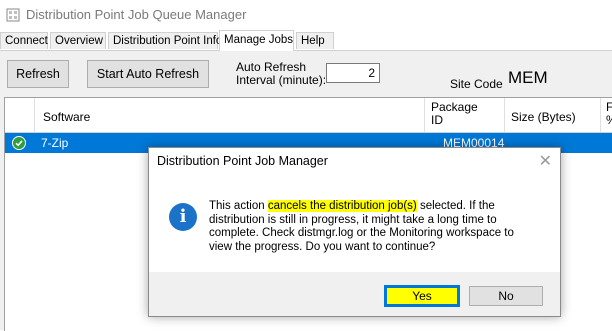 The width and height of the screenshot is (612, 331). Describe the element at coordinates (20, 115) in the screenshot. I see `header-status-column` at that location.